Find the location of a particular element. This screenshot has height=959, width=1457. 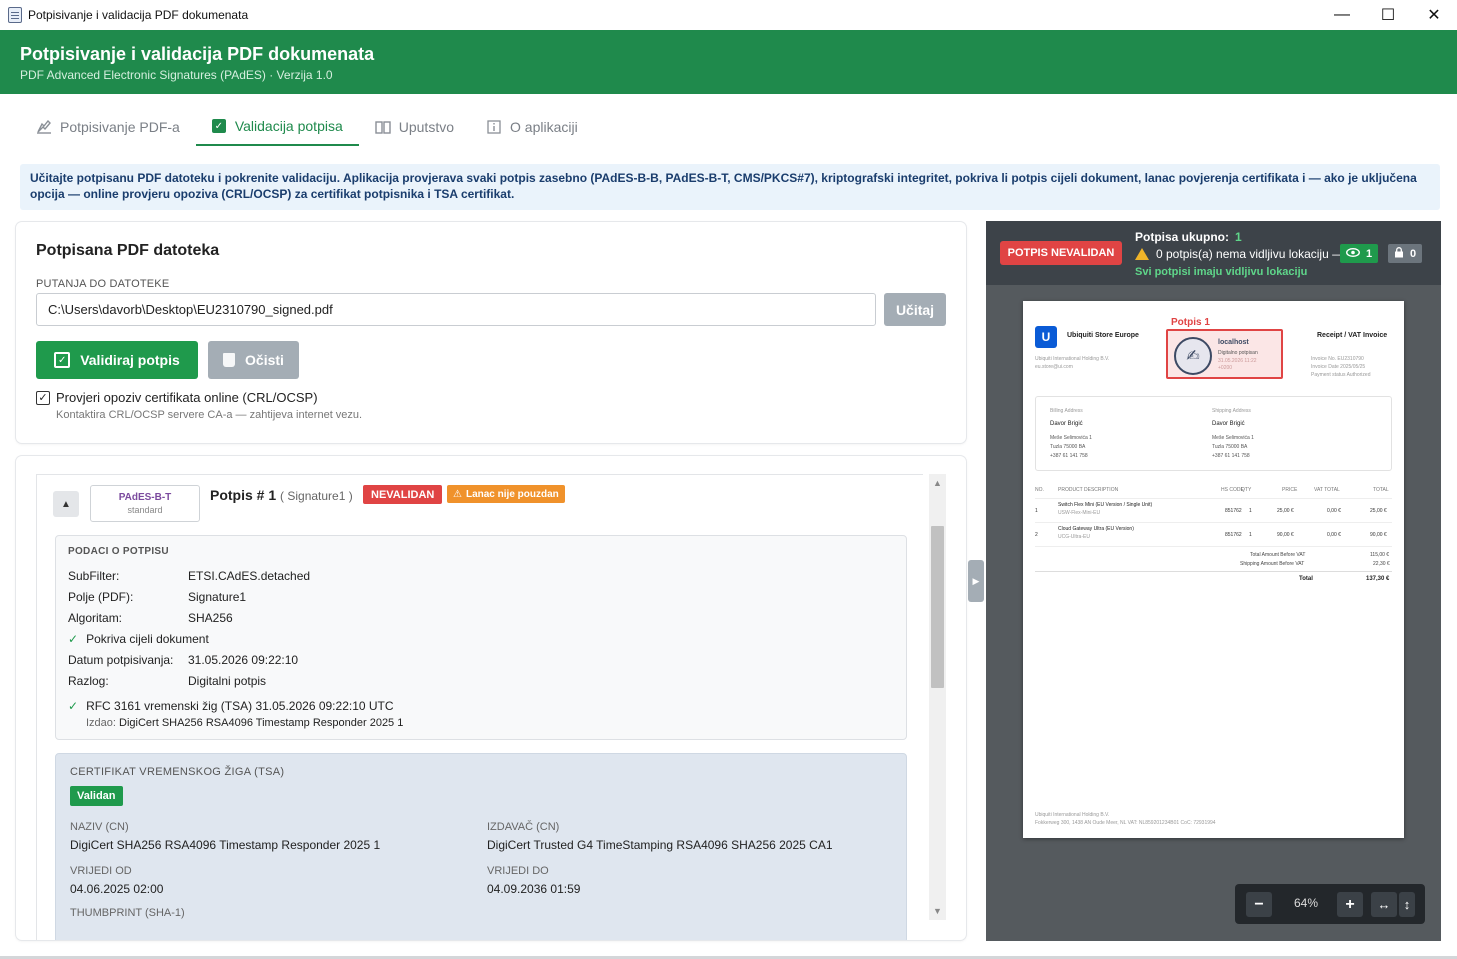

panel-toggle-button: ▶ is located at coordinates (976, 581).